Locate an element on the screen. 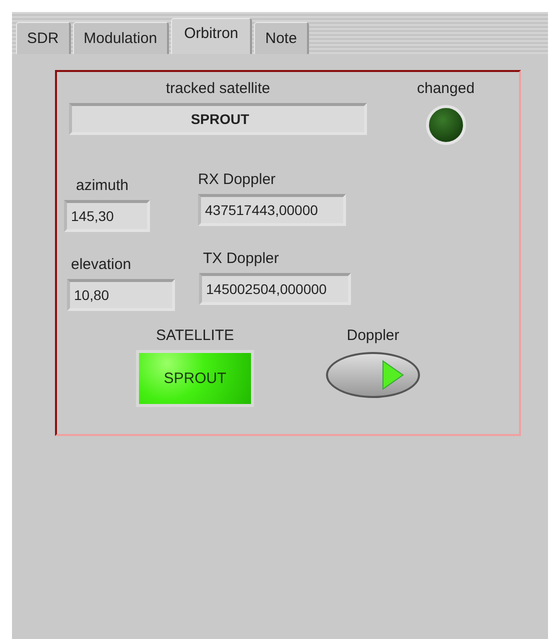  button-label: SATELLITE is located at coordinates (195, 335).